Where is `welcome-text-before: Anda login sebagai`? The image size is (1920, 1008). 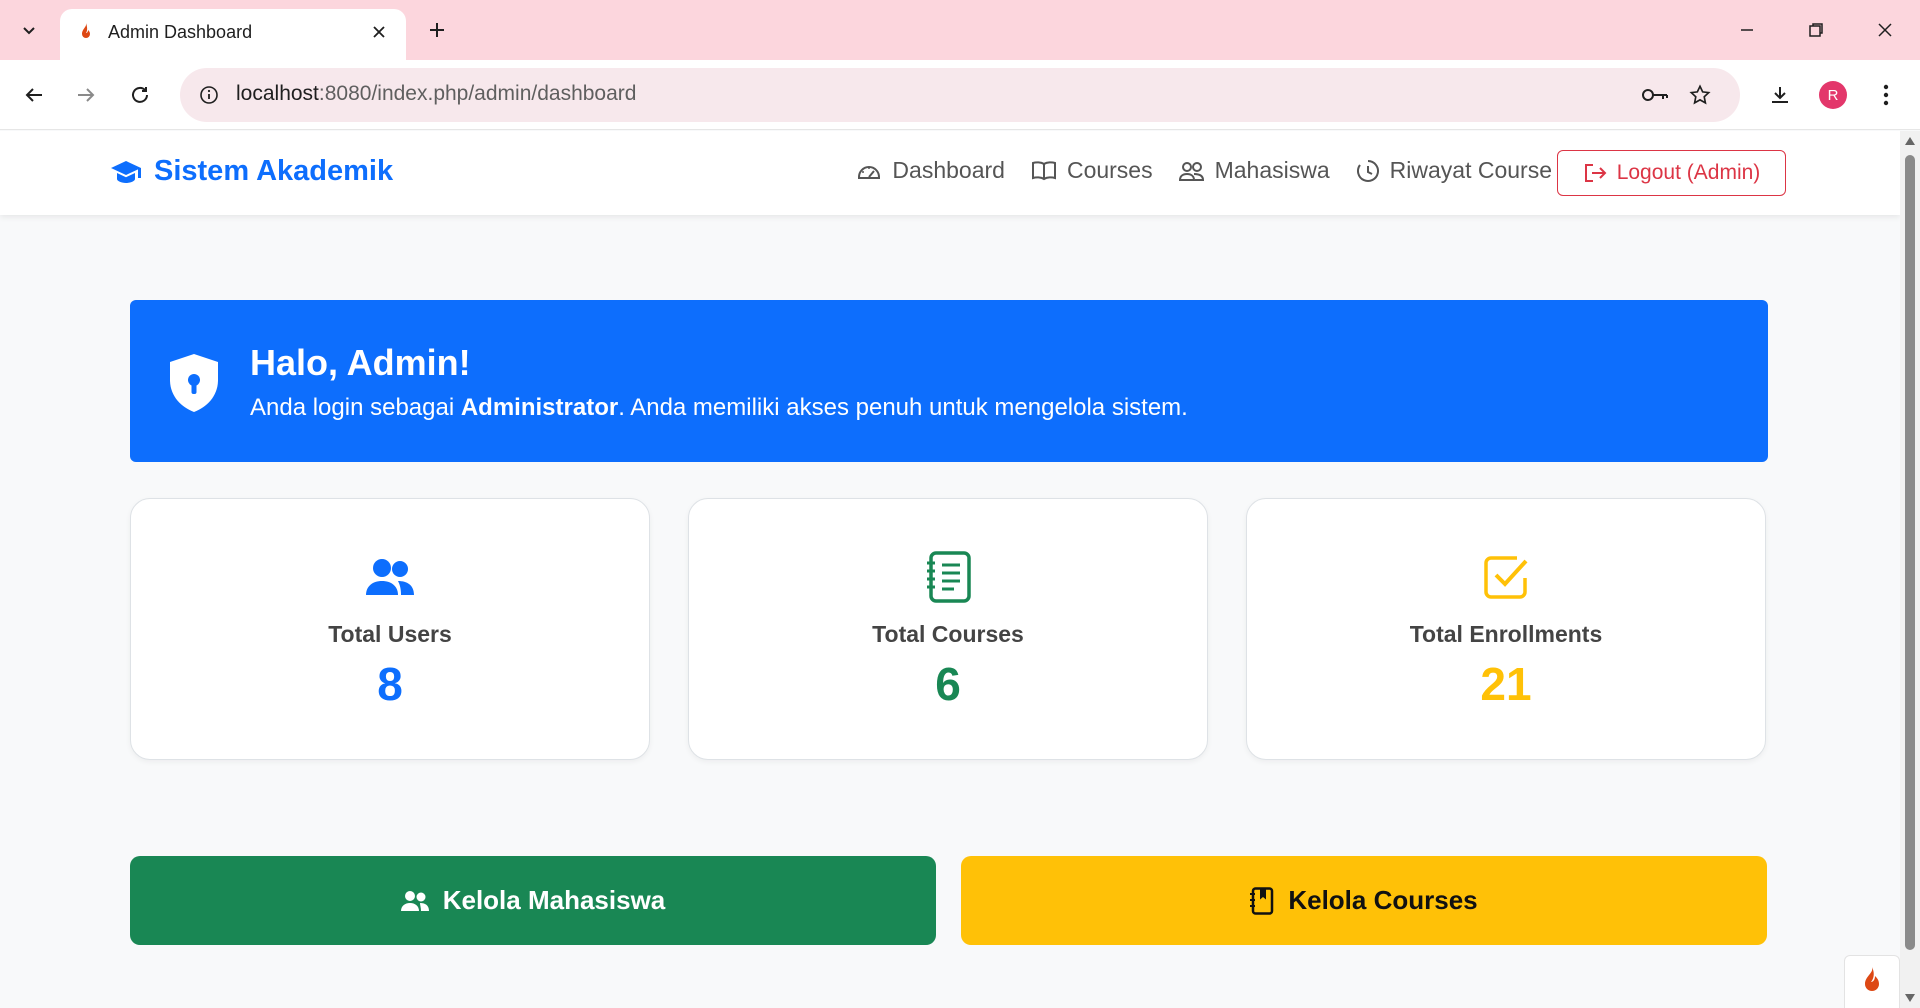 welcome-text-before: Anda login sebagai is located at coordinates (355, 407).